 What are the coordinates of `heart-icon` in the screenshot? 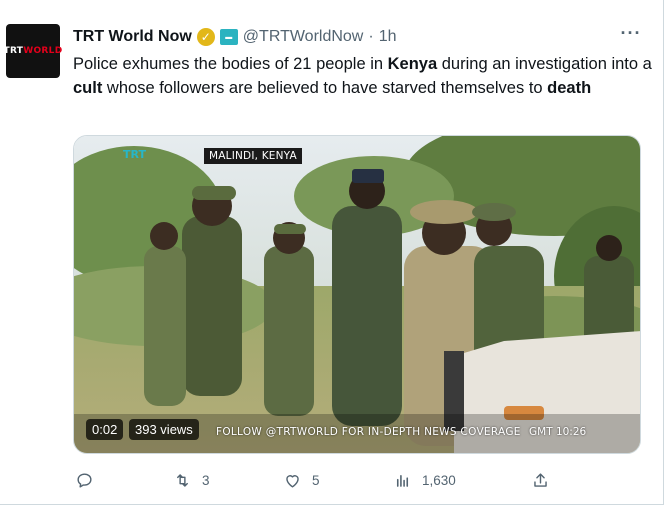 It's located at (292, 481).